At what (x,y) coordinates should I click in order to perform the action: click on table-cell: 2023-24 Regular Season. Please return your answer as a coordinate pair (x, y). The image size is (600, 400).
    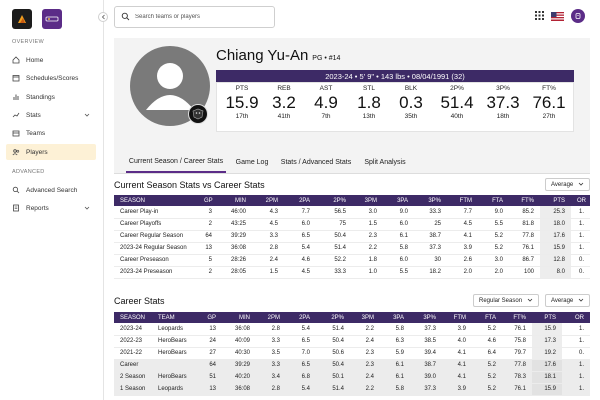
    Looking at the image, I should click on (156, 248).